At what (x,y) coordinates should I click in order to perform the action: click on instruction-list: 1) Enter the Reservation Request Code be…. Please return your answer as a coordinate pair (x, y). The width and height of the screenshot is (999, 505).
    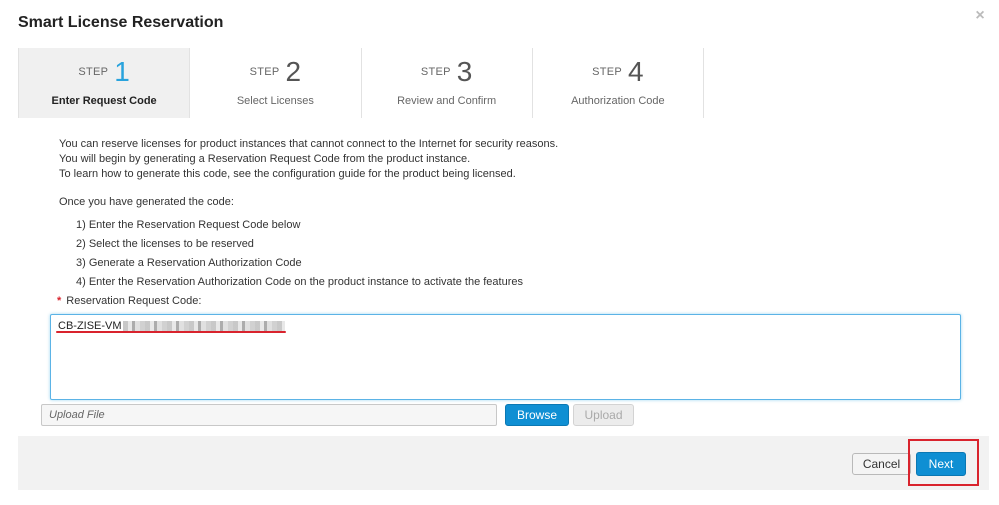
    Looking at the image, I should click on (299, 256).